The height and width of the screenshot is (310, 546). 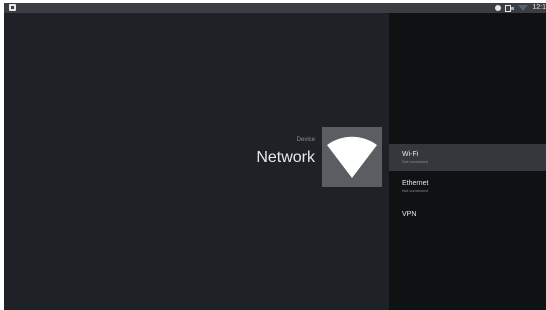 I want to click on menu-item-label: Wi-Fi, so click(x=410, y=154).